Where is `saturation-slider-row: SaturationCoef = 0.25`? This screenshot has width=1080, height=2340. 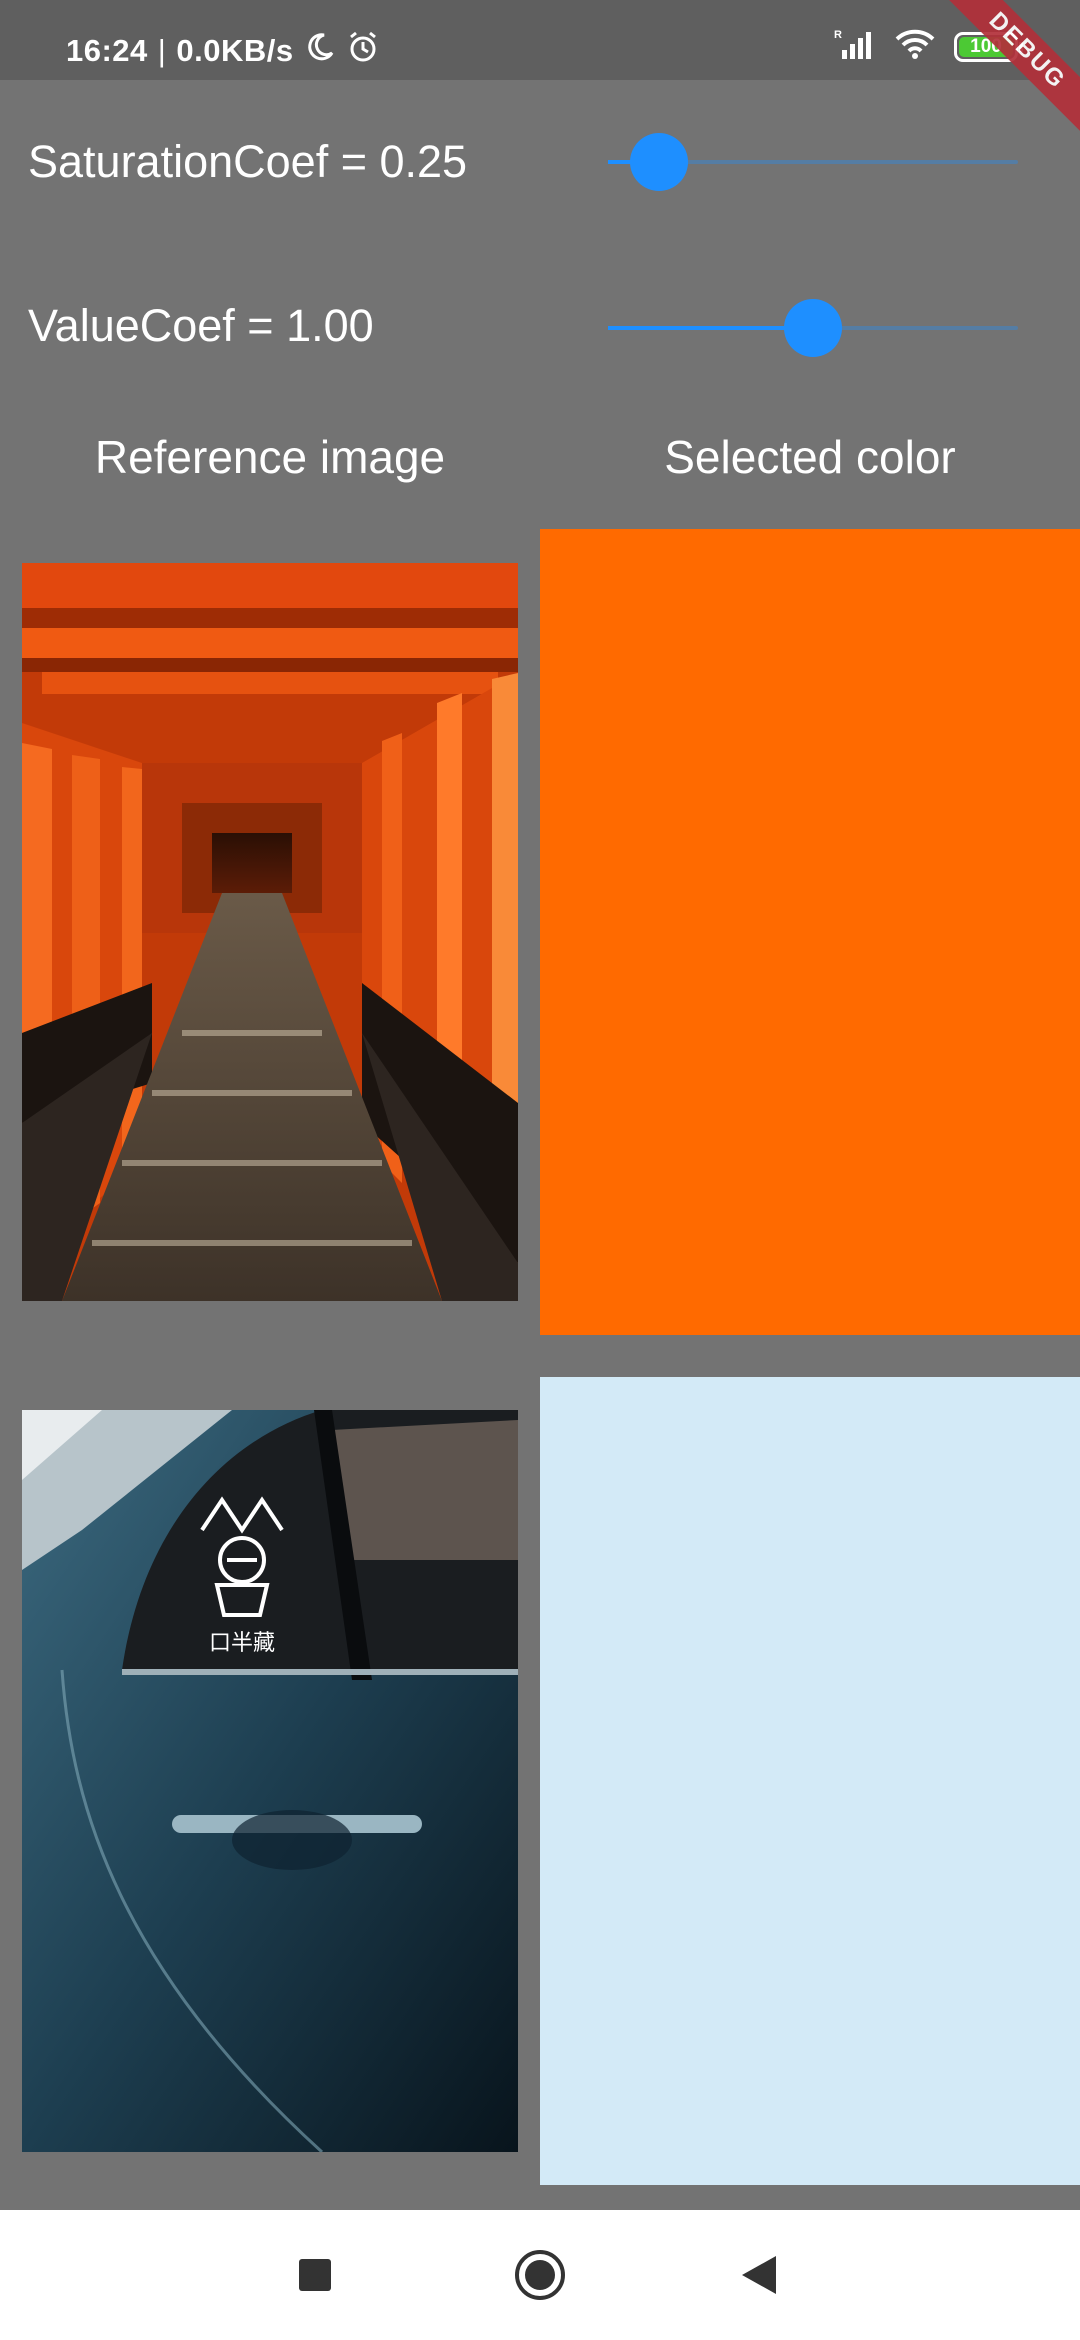
saturation-slider-row: SaturationCoef = 0.25 is located at coordinates (540, 162).